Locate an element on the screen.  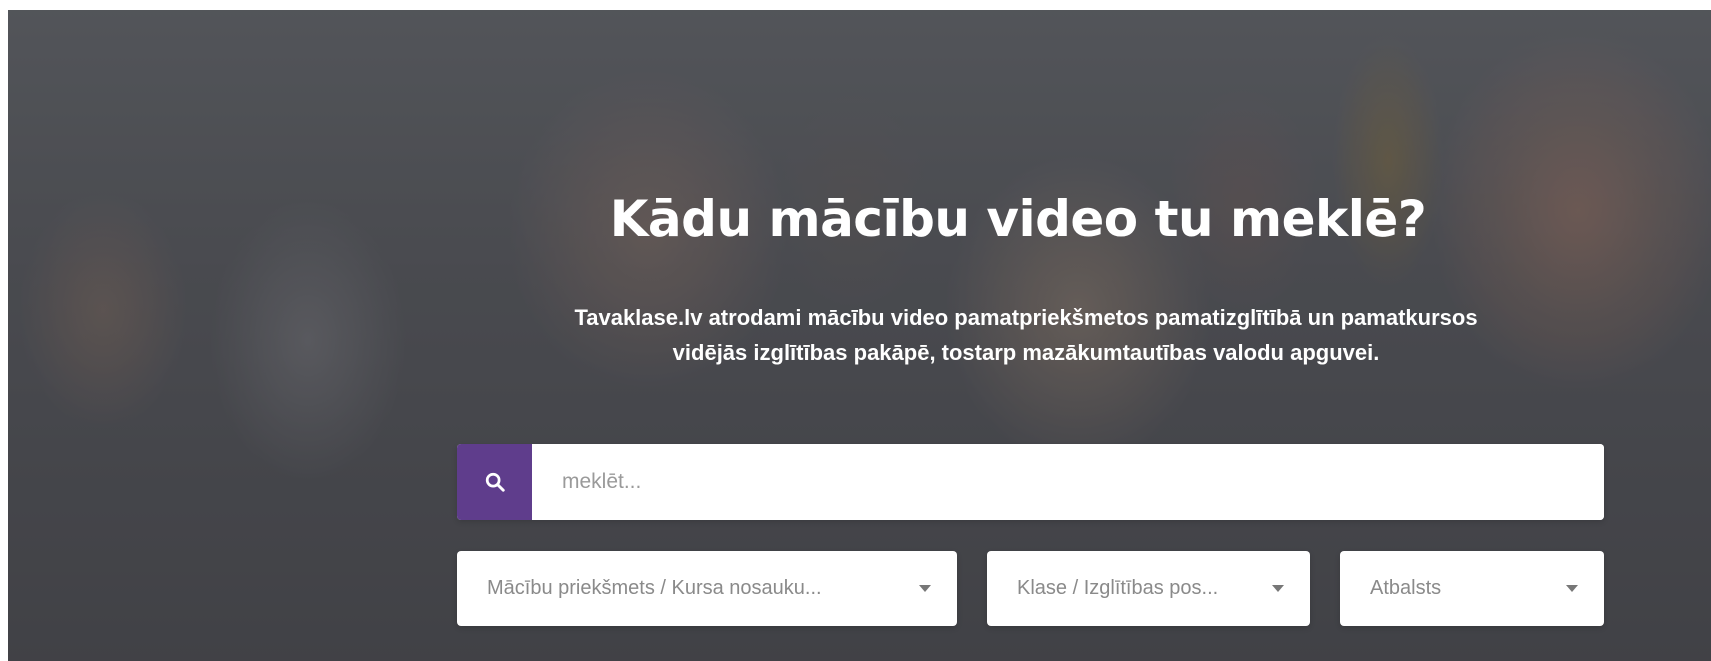
search-icon is located at coordinates (495, 482).